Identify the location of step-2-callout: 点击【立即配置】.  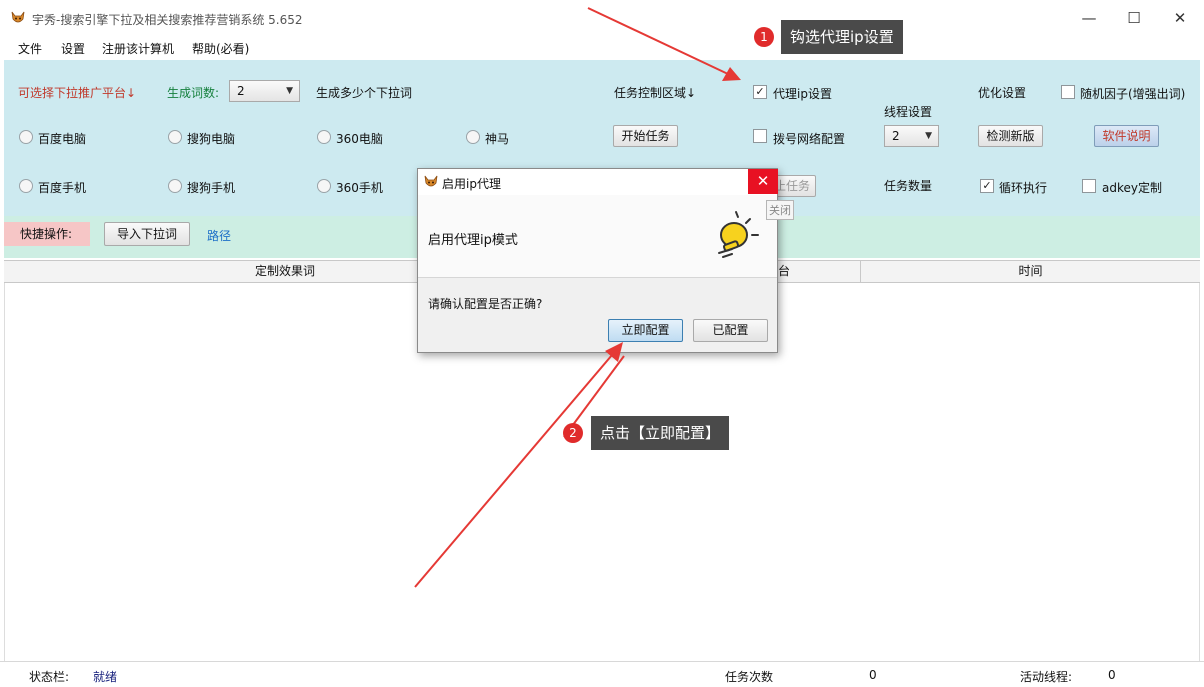
(660, 433).